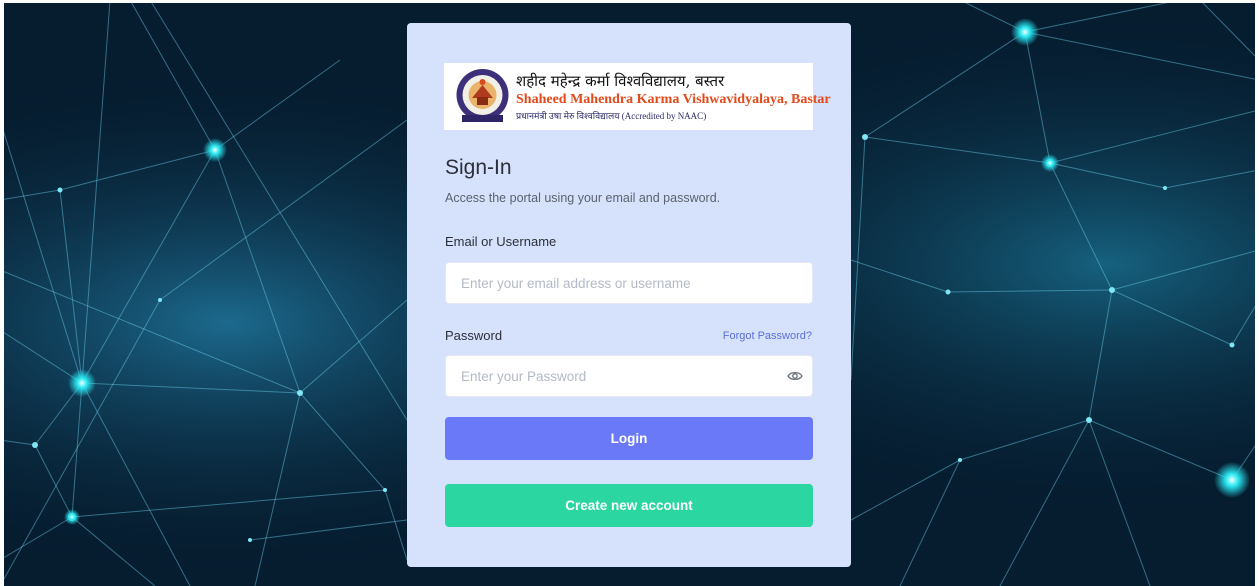 This screenshot has width=1259, height=586. Describe the element at coordinates (629, 283) in the screenshot. I see `email-field` at that location.